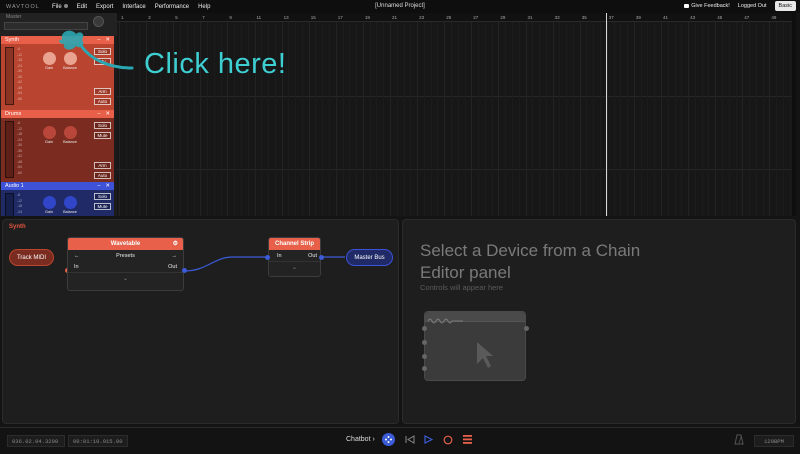  What do you see at coordinates (57, 186) in the screenshot?
I see `track-header: Audio 1 – ✕` at bounding box center [57, 186].